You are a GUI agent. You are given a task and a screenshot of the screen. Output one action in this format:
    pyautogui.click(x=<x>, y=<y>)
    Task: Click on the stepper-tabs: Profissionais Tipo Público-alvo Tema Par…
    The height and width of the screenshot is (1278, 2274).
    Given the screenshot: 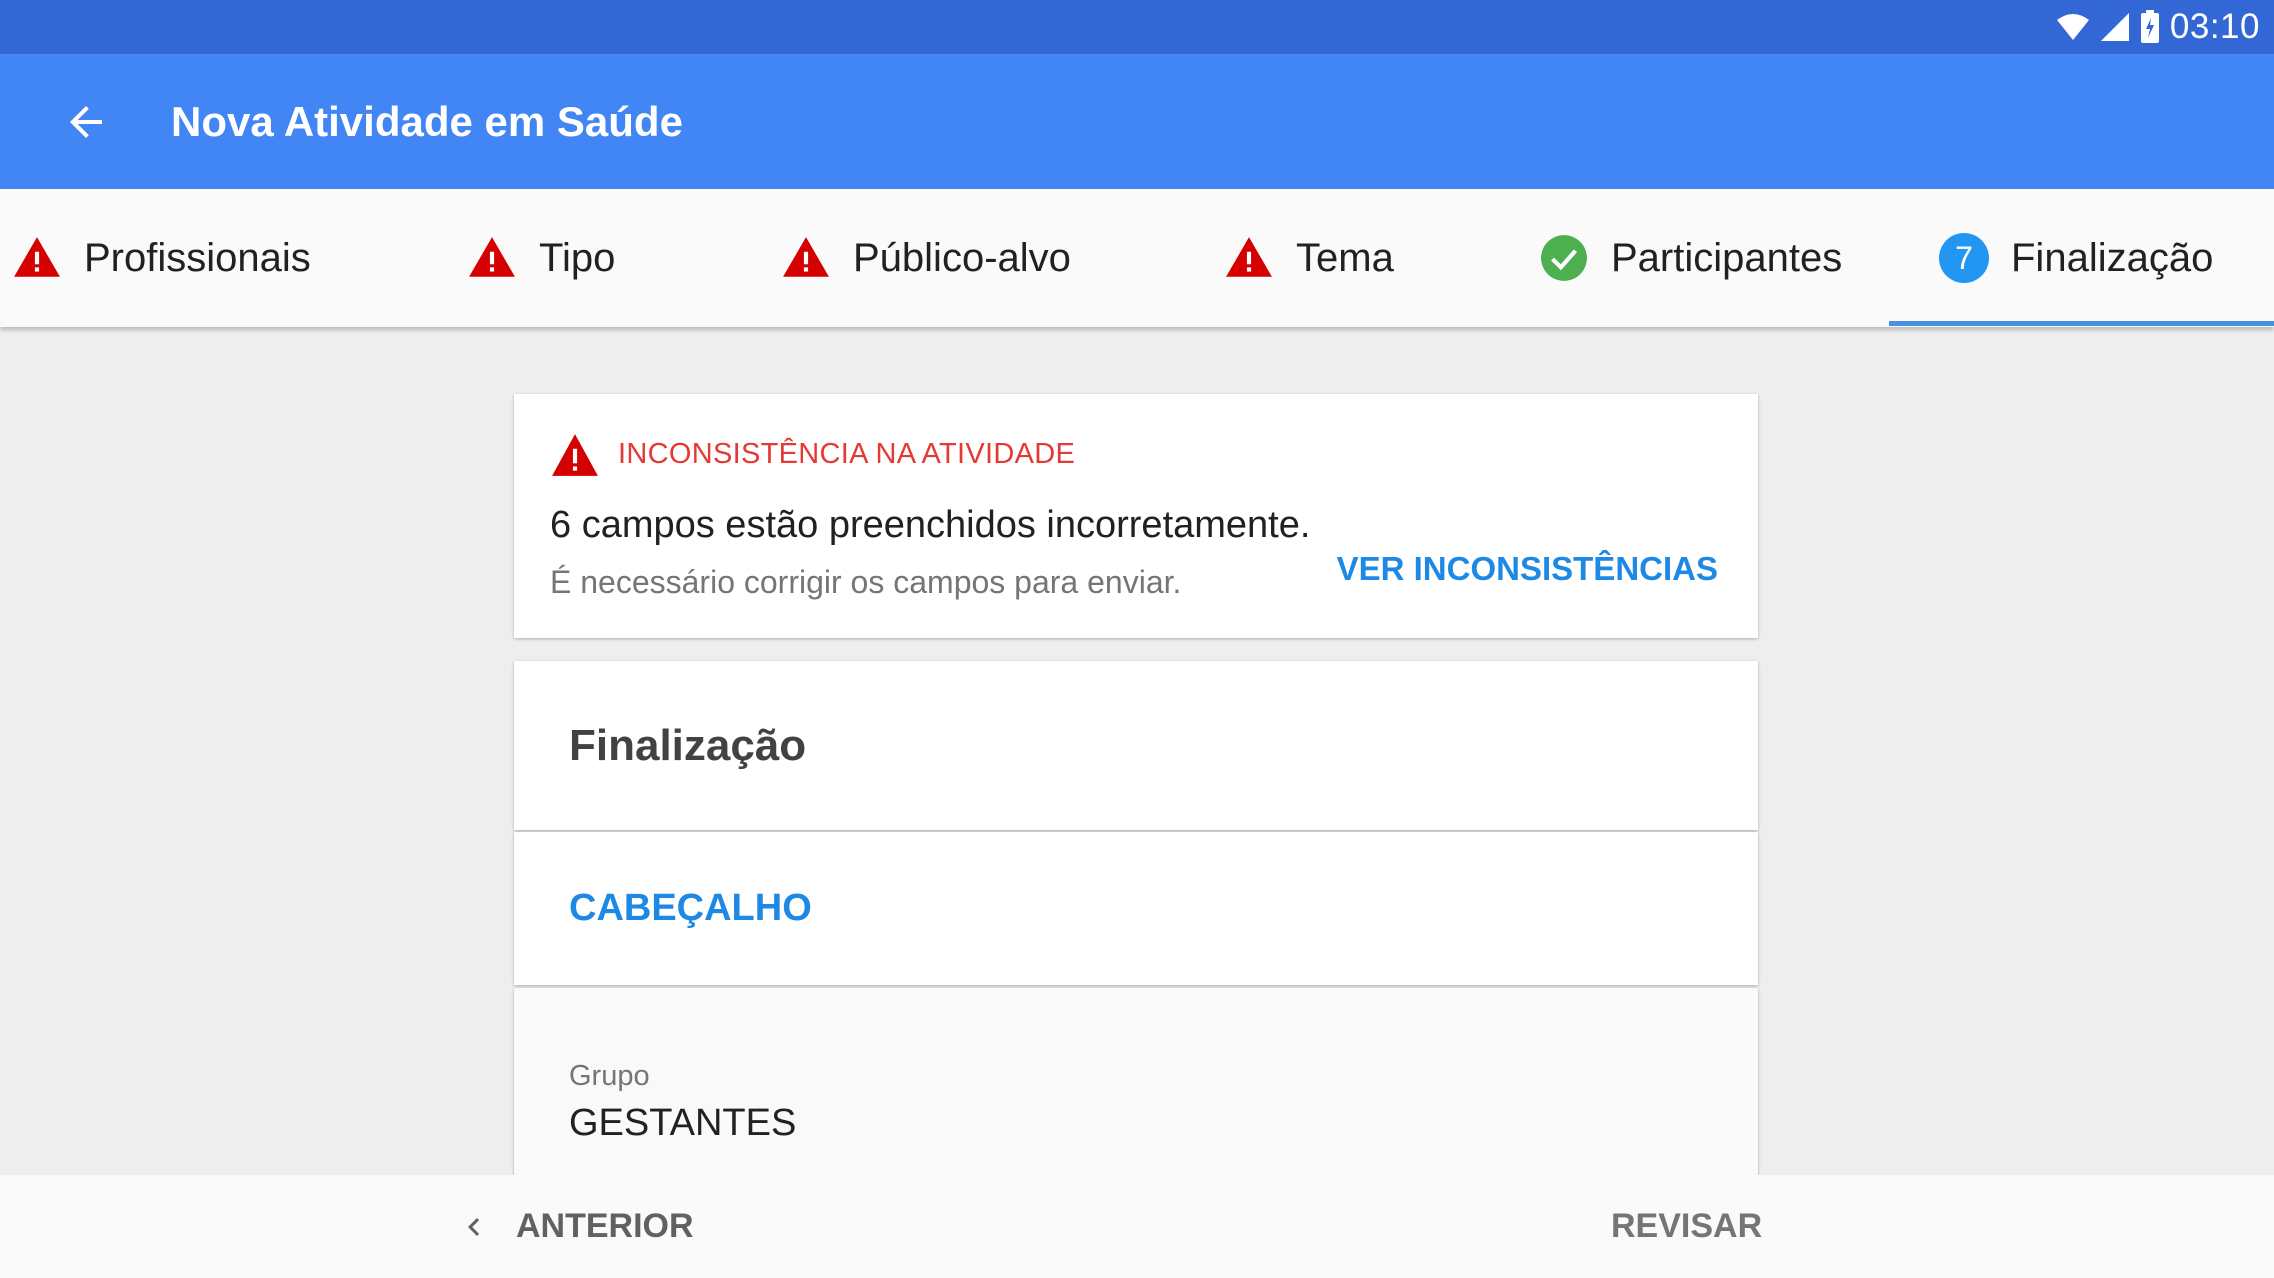 What is the action you would take?
    pyautogui.click(x=1137, y=258)
    